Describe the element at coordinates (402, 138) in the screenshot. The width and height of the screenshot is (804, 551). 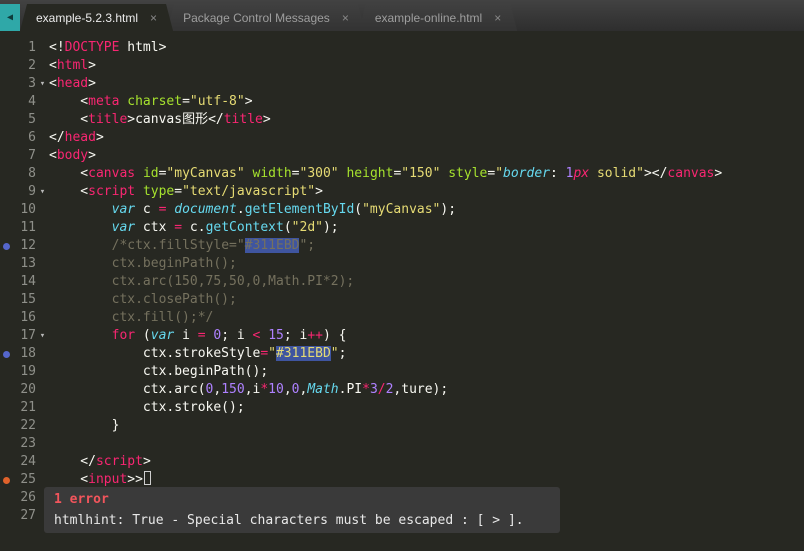
I see `code-line: 6 </head>` at that location.